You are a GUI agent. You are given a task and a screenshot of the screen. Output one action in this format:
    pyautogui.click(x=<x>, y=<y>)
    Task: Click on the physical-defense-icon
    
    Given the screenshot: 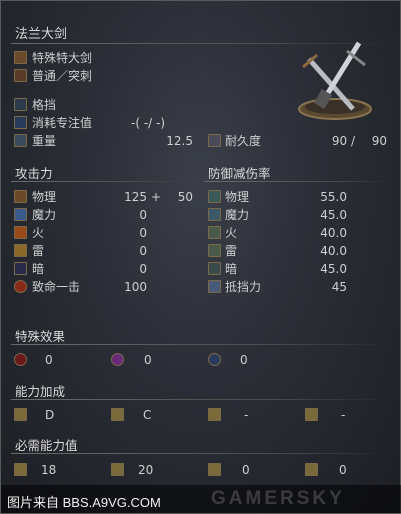 What is the action you would take?
    pyautogui.click(x=214, y=196)
    